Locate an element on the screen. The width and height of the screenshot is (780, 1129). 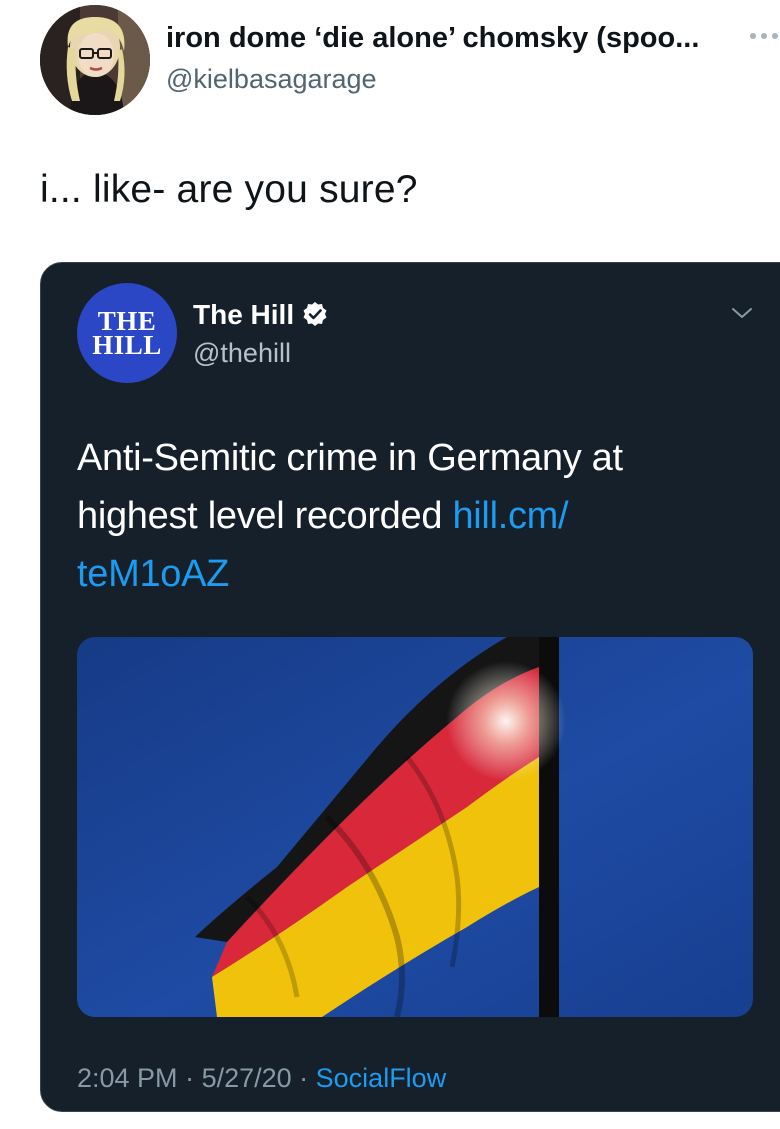
author-avatar-image is located at coordinates (95, 60).